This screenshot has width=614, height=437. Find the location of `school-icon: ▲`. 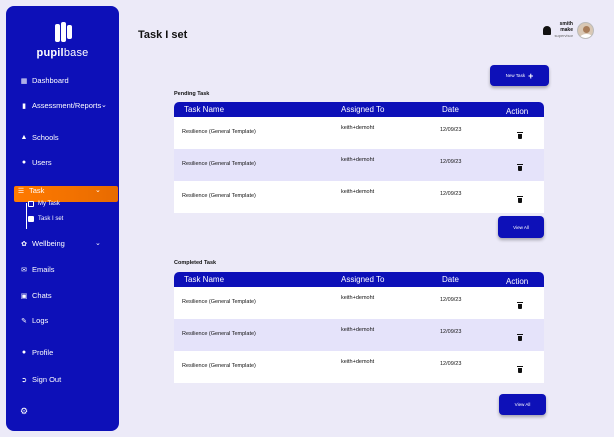

school-icon: ▲ is located at coordinates (24, 137).